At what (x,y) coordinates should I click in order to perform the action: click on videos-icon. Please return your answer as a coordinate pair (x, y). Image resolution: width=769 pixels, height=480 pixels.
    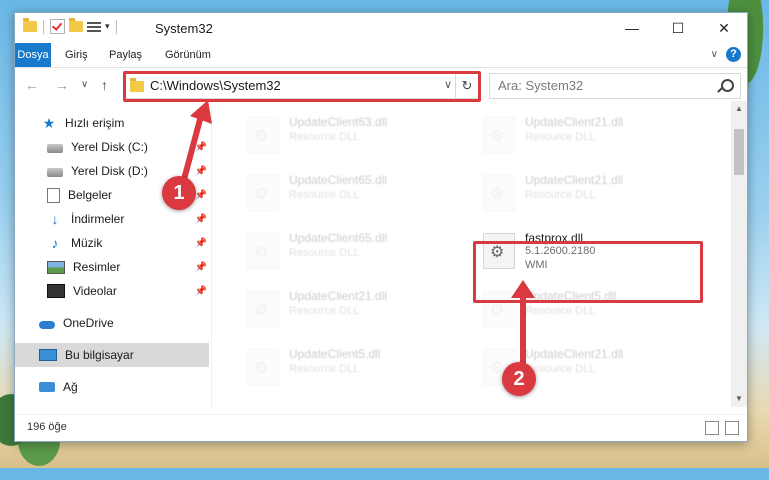
    Looking at the image, I should click on (56, 291).